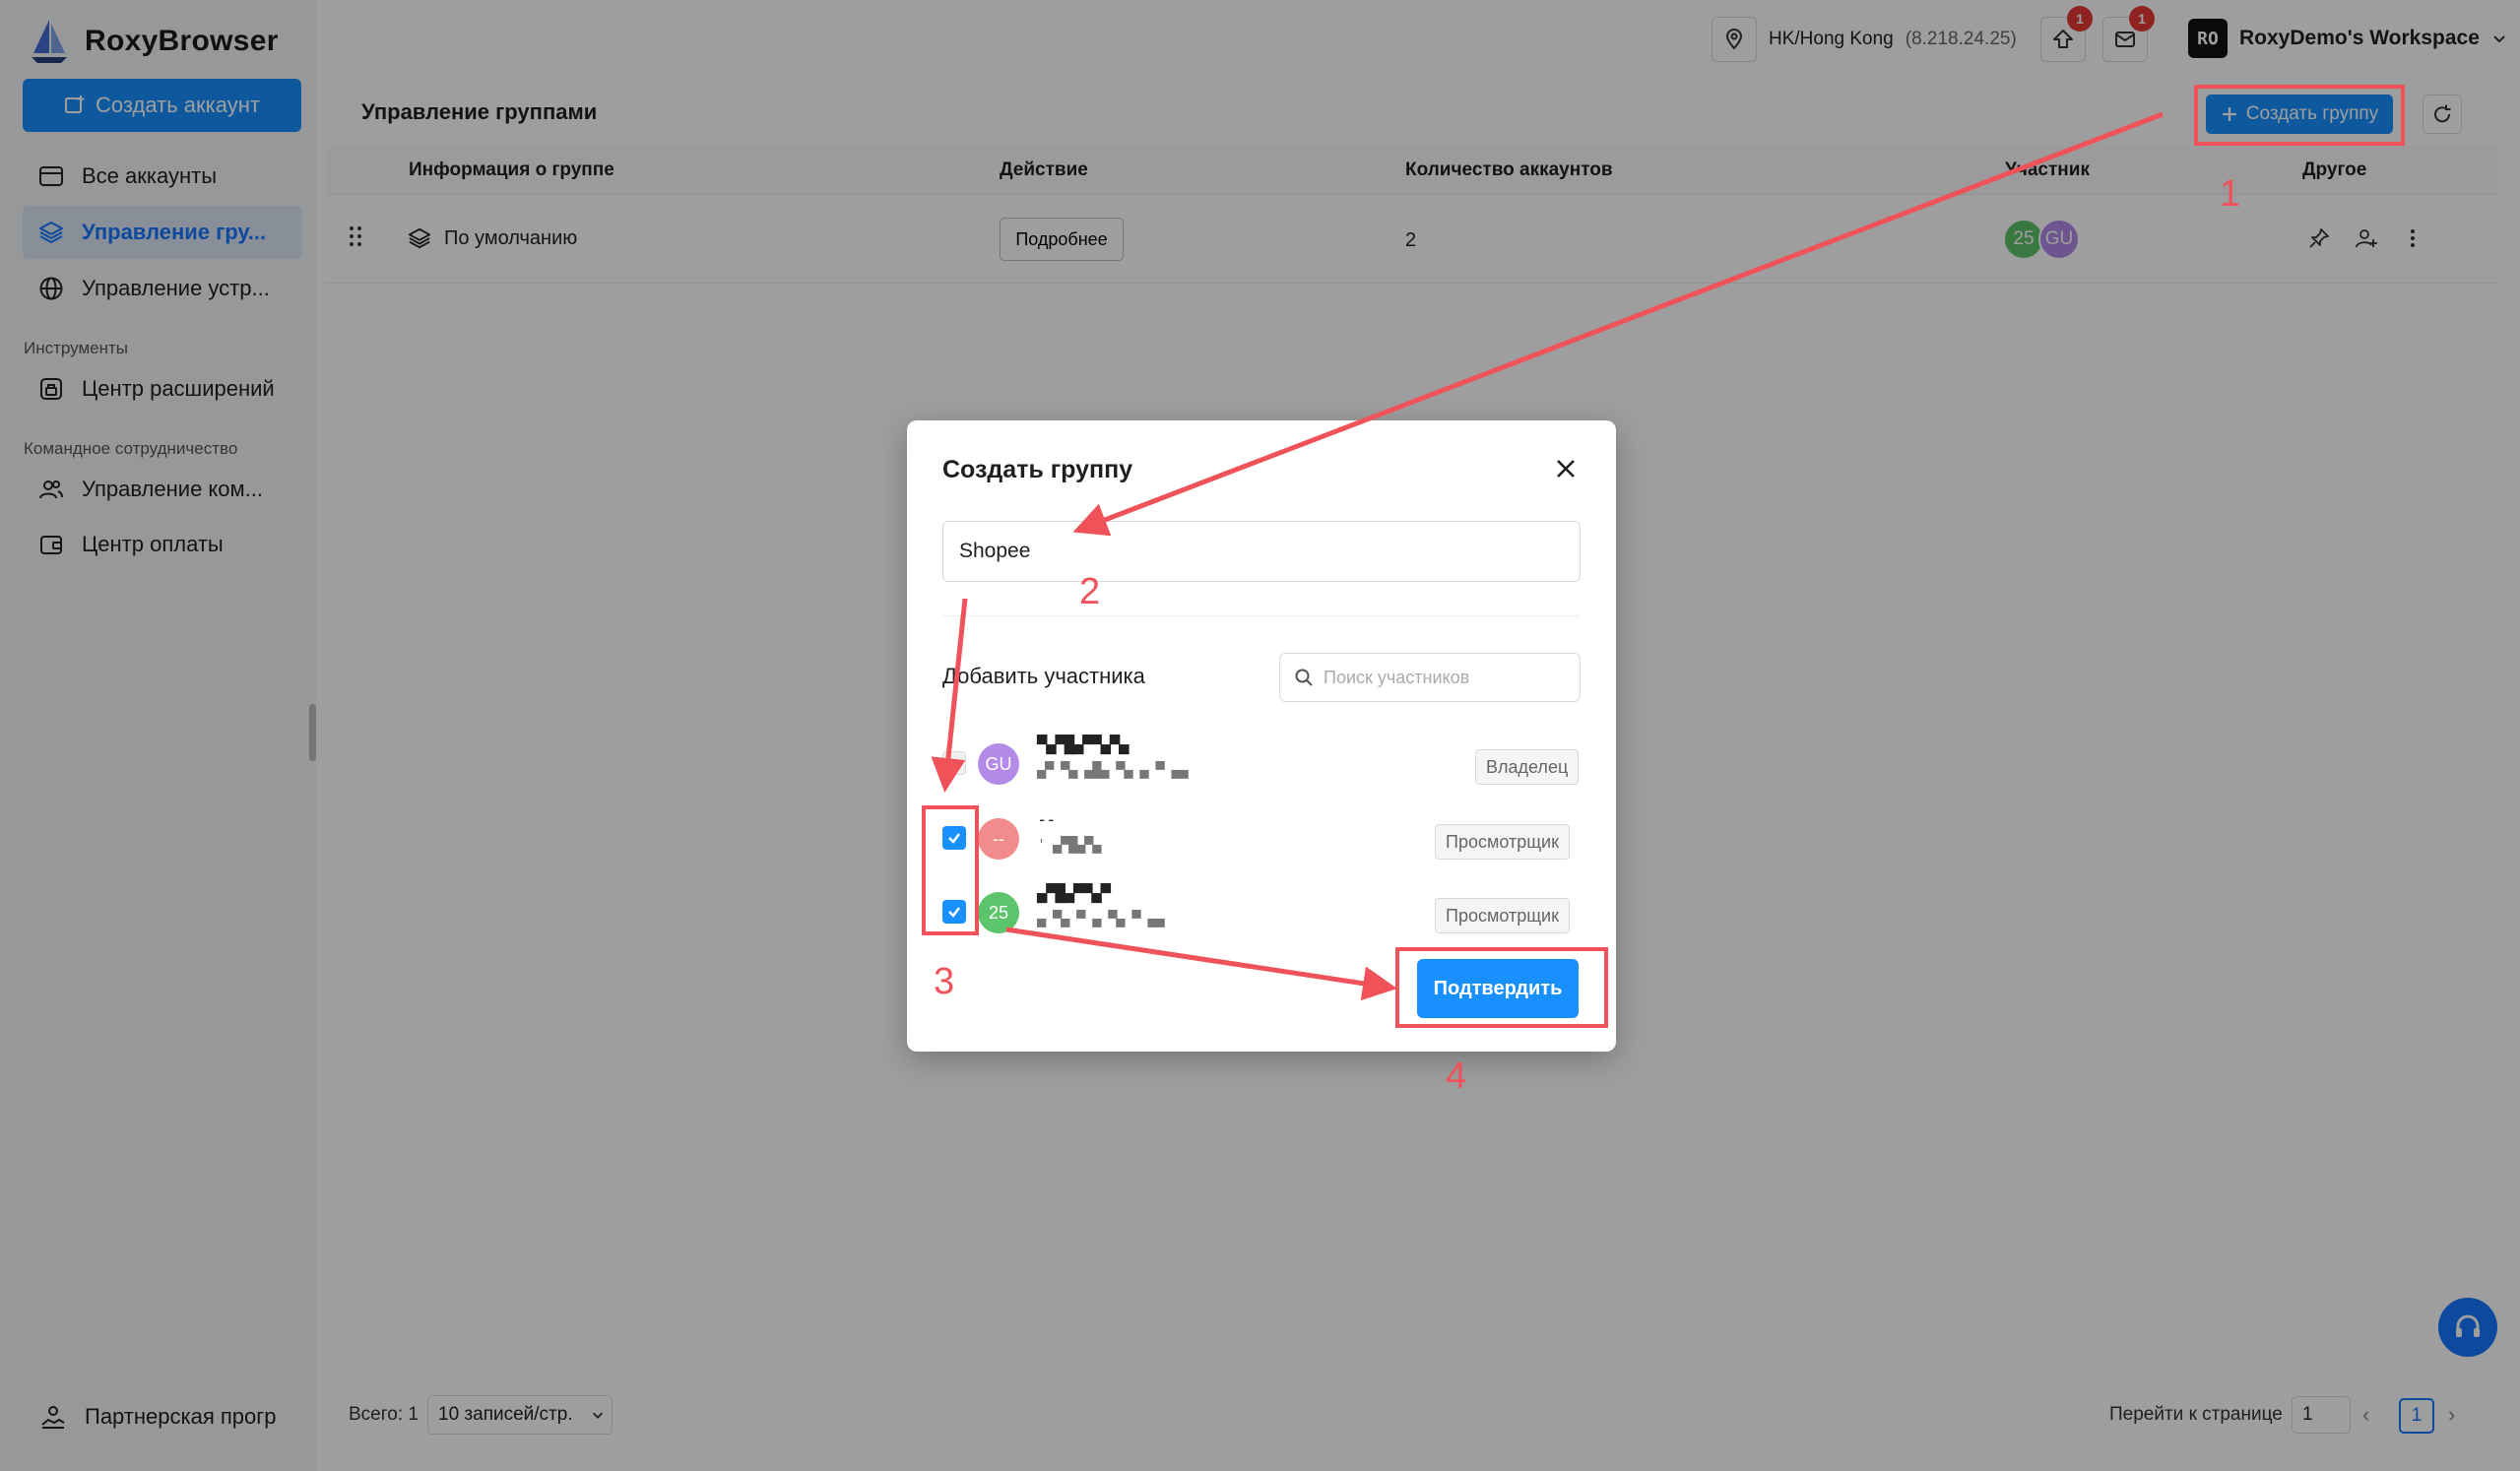  I want to click on dialog-title: Создать группу, so click(1037, 469).